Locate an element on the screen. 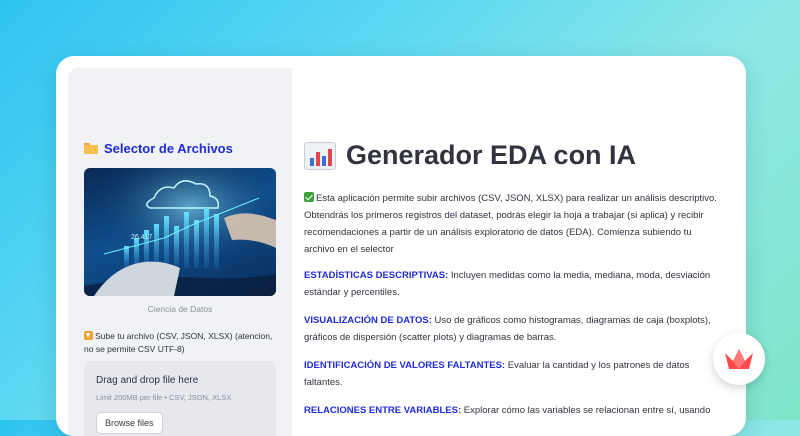  folder-icon is located at coordinates (91, 148).